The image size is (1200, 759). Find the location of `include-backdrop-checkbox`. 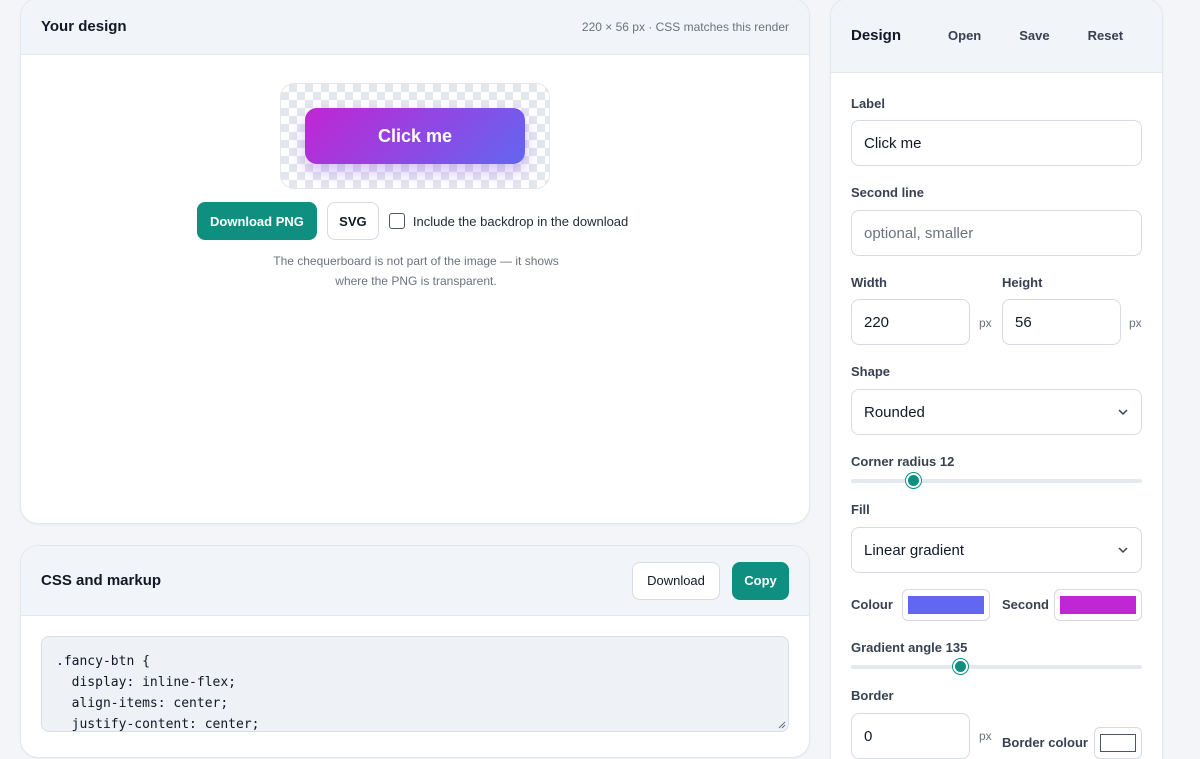

include-backdrop-checkbox is located at coordinates (396, 221).